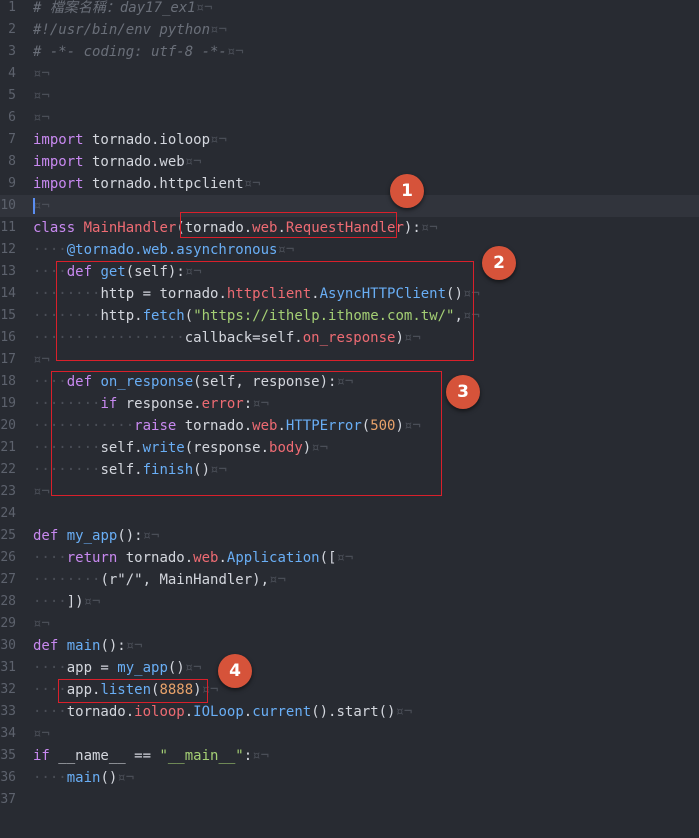  I want to click on code-token: my_app, so click(142, 668).